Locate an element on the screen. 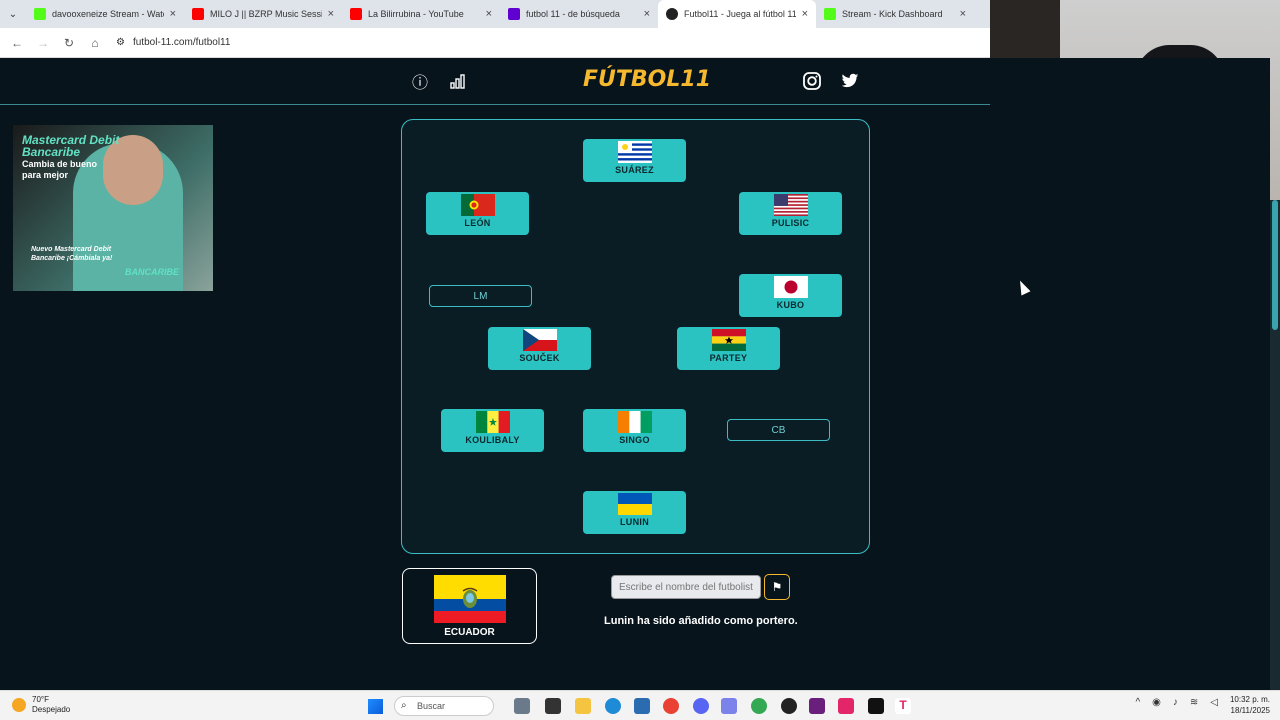 Image resolution: width=1280 pixels, height=720 pixels. target-country-card: ECUADOR is located at coordinates (469, 606).